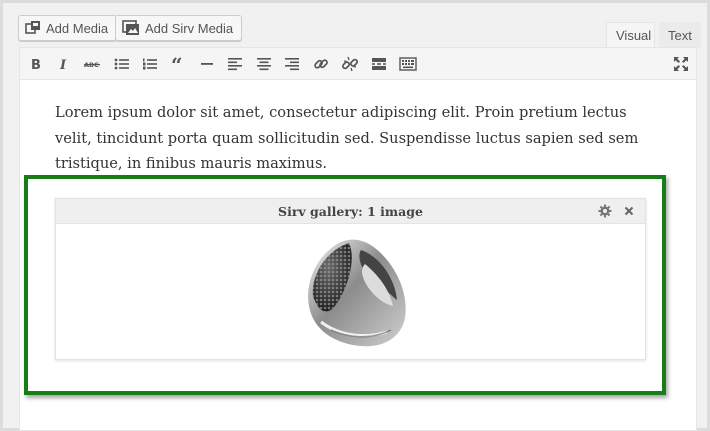  I want to click on unlink-icon, so click(350, 64).